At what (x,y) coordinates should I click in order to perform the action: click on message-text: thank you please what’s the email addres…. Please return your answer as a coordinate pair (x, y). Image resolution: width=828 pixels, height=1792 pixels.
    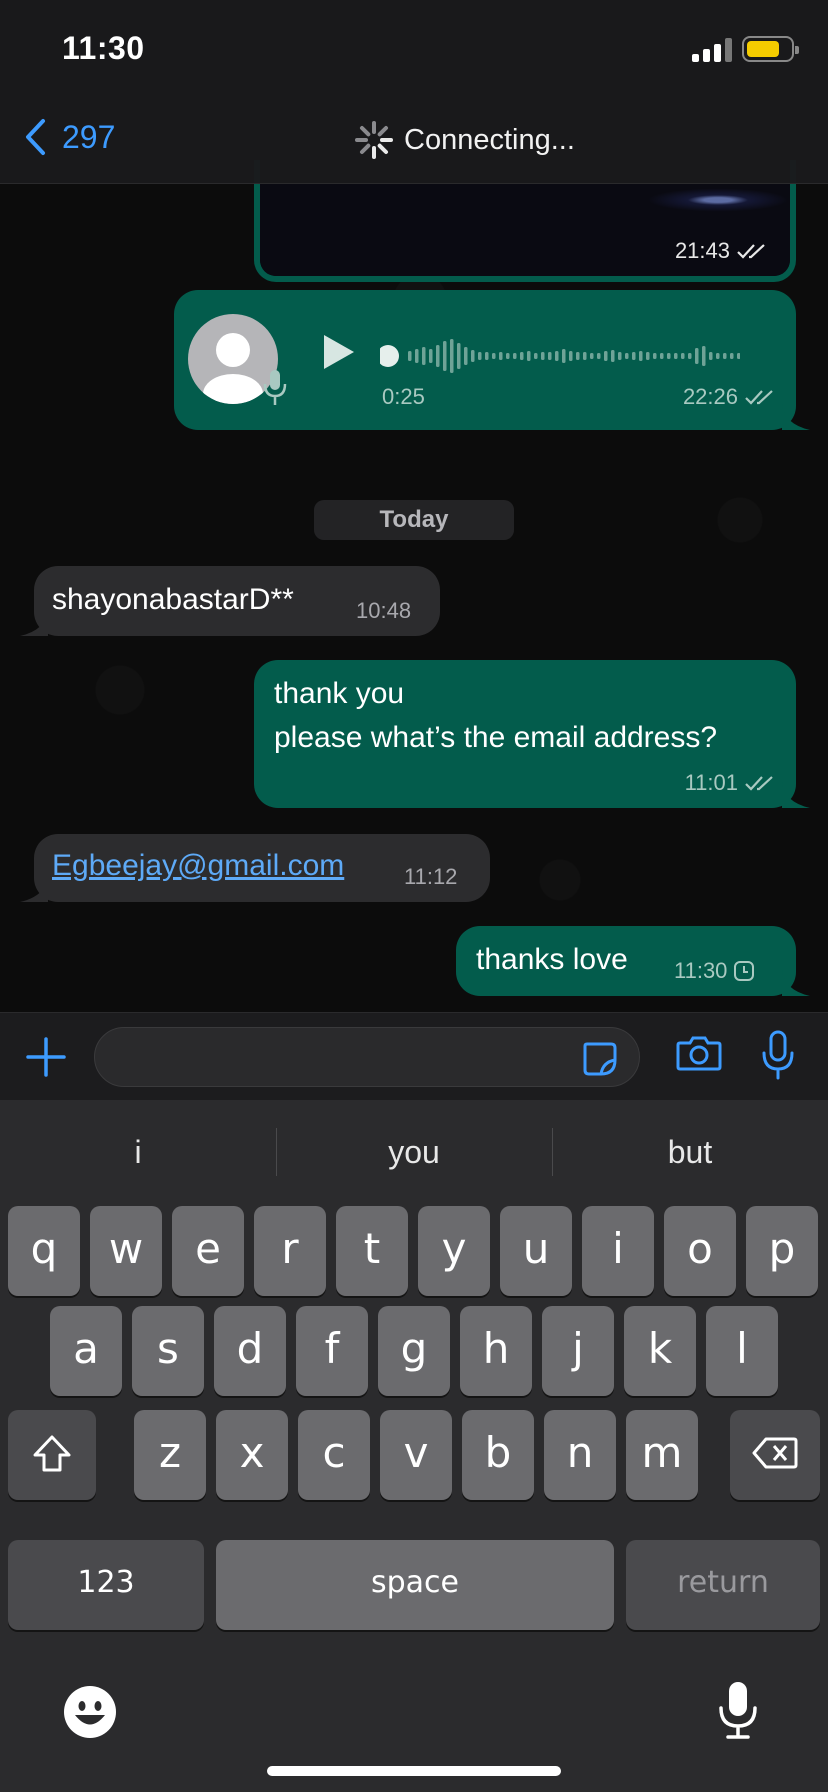
    Looking at the image, I should click on (496, 715).